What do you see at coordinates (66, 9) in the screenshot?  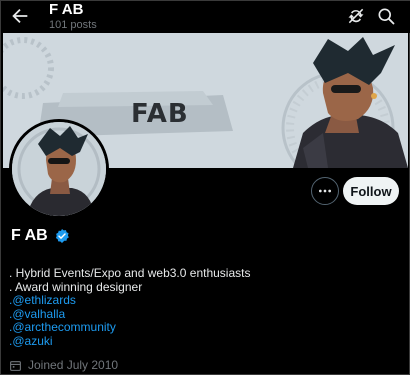 I see `header-title: F AB` at bounding box center [66, 9].